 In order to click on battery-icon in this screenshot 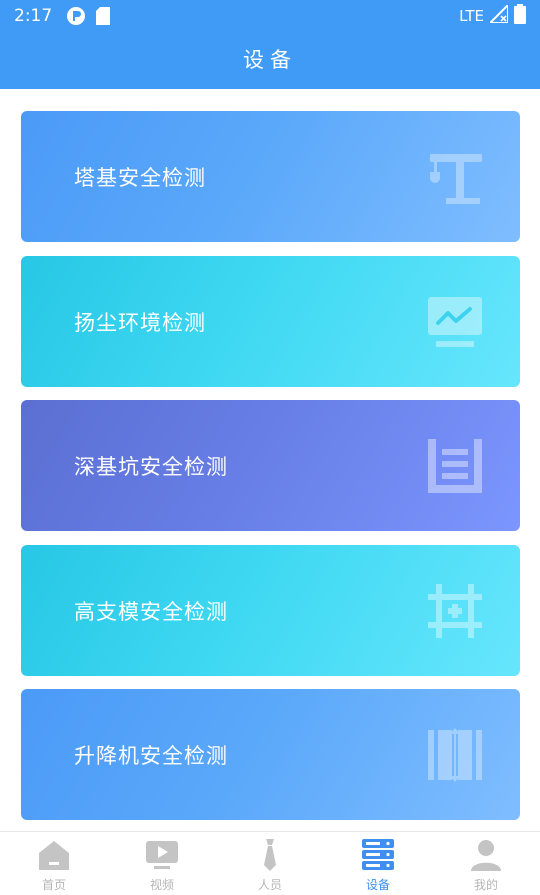, I will do `click(520, 16)`.